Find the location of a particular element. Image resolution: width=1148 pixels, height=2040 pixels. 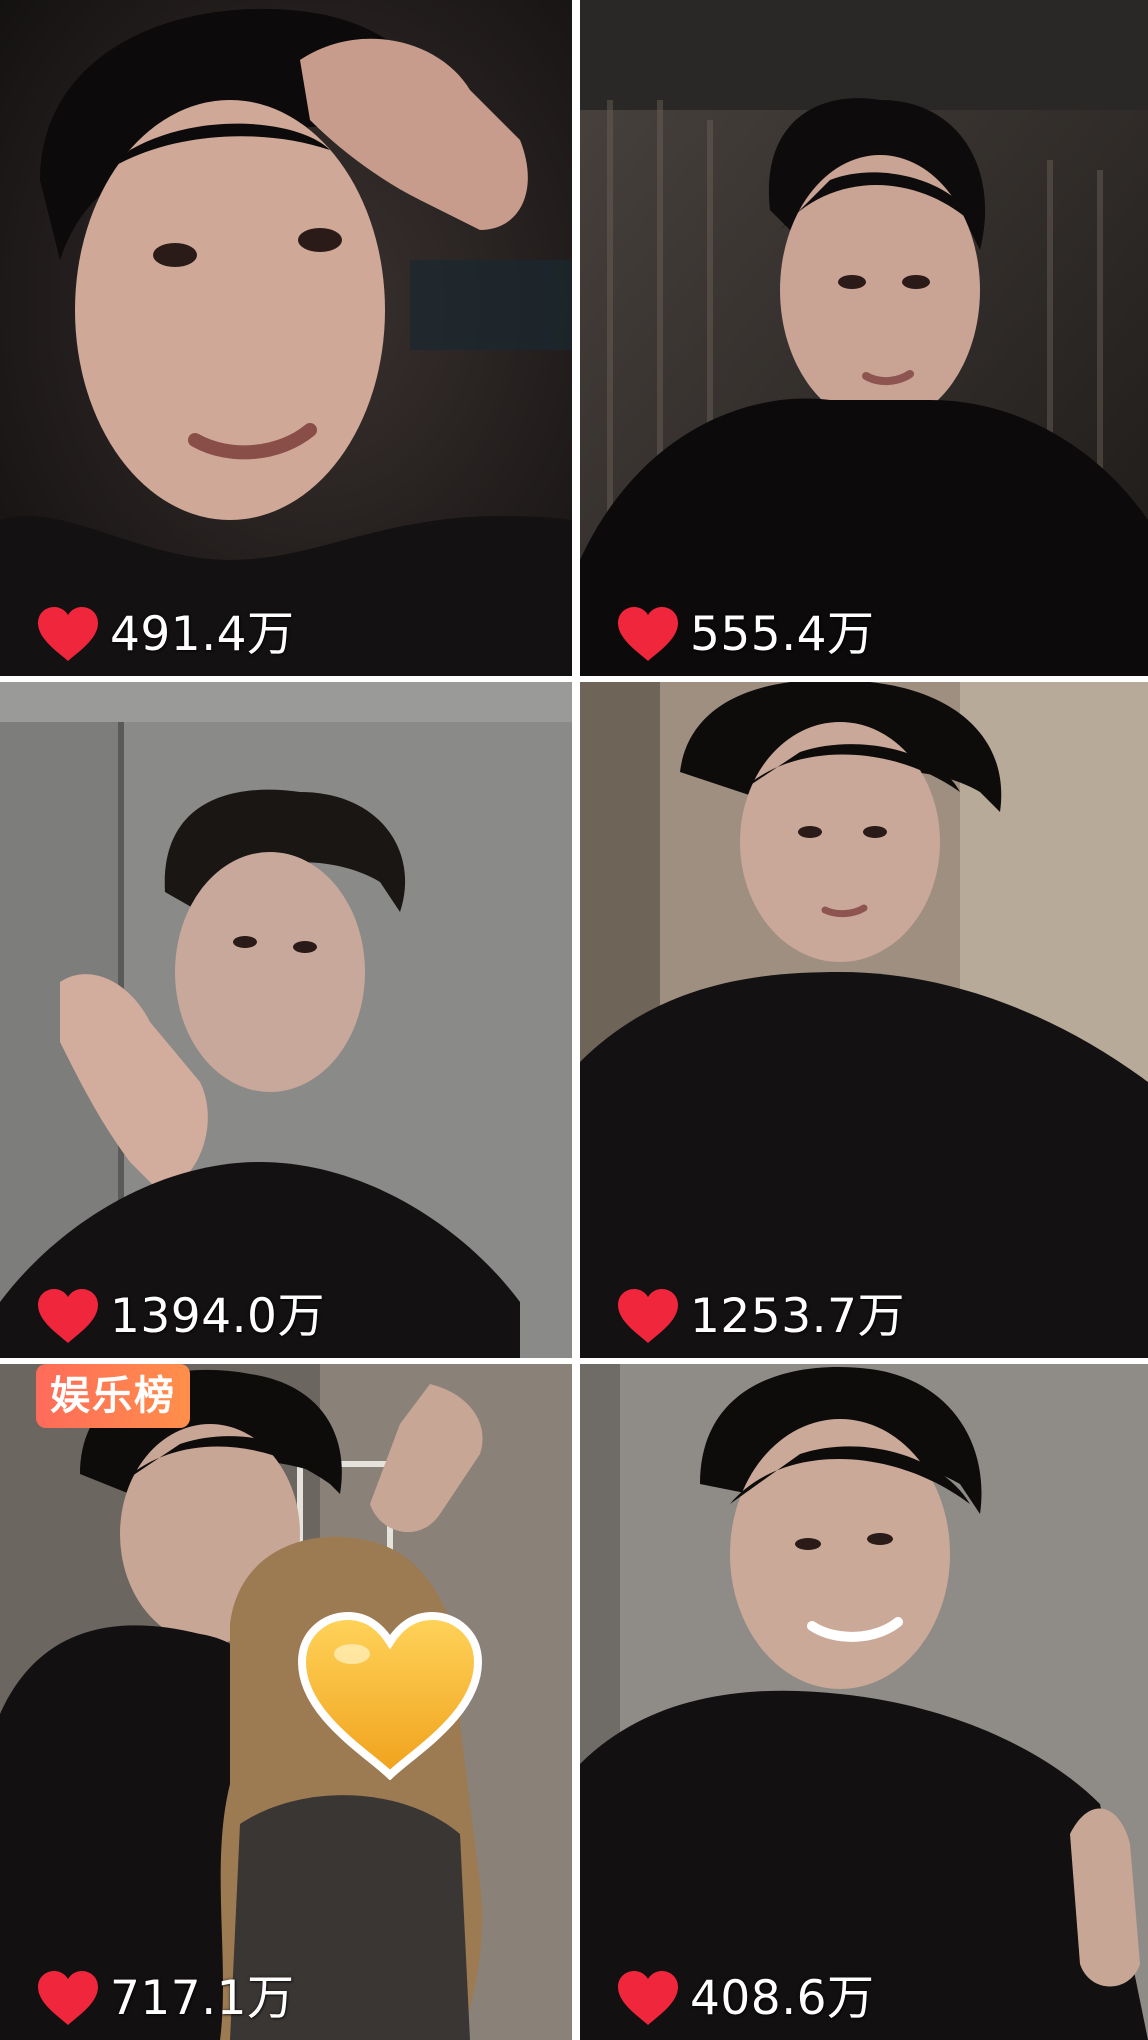

gold-heart-emoji is located at coordinates (390, 1695).